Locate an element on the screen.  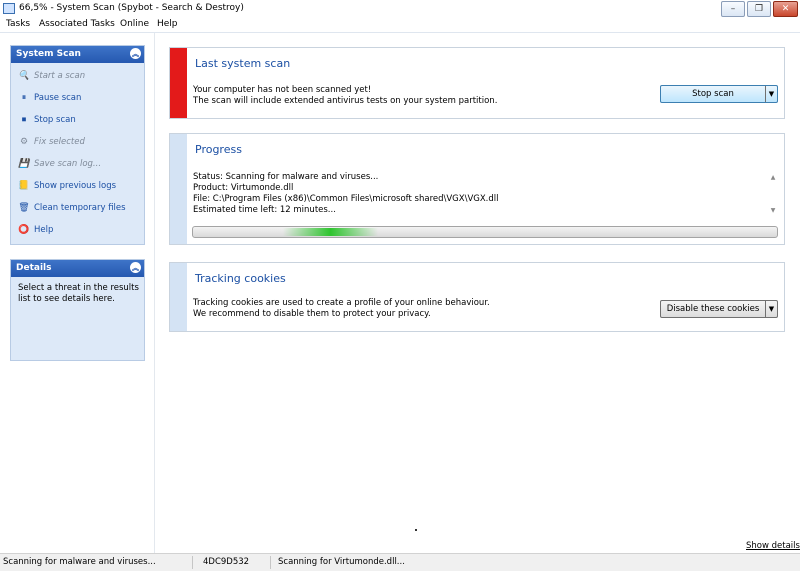
last-scan-title: Last system scan is located at coordinates (243, 63).